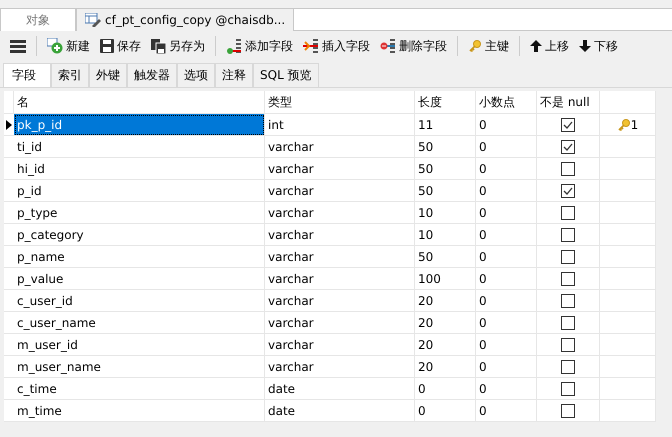 The width and height of the screenshot is (672, 437). Describe the element at coordinates (585, 46) in the screenshot. I see `arrow-down-icon` at that location.